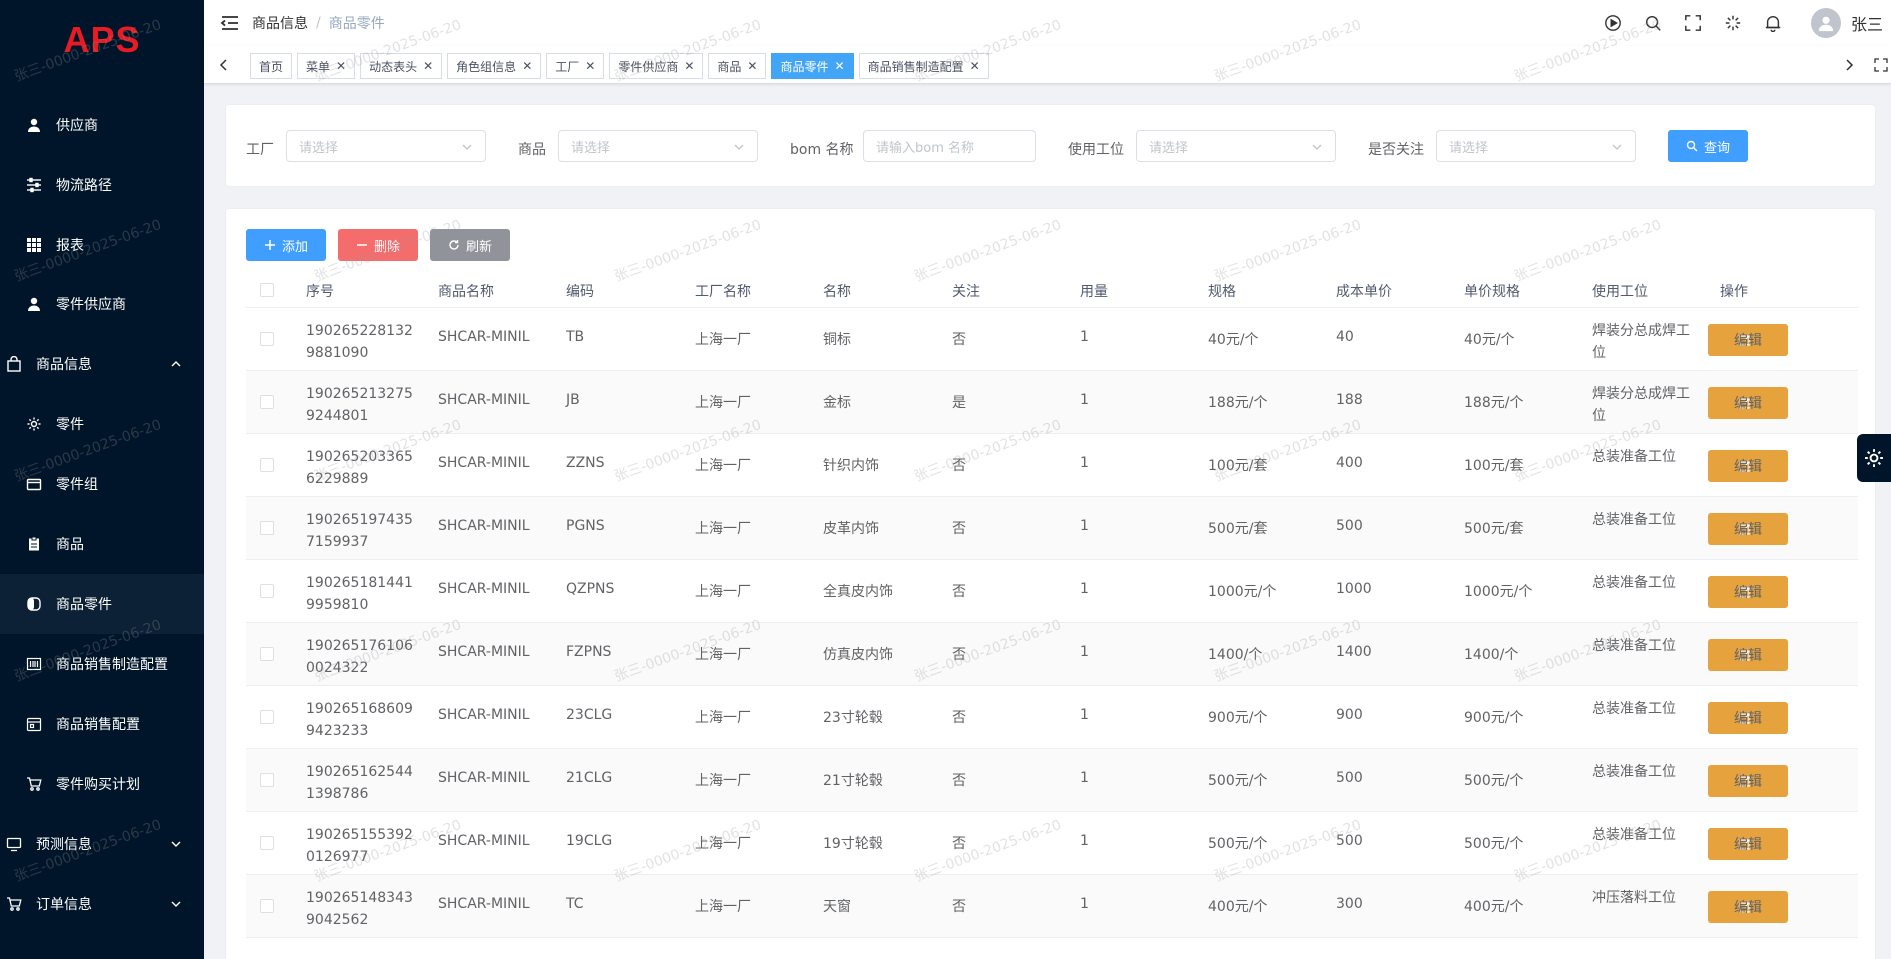 The width and height of the screenshot is (1891, 959). What do you see at coordinates (1773, 23) in the screenshot?
I see `bell-icon` at bounding box center [1773, 23].